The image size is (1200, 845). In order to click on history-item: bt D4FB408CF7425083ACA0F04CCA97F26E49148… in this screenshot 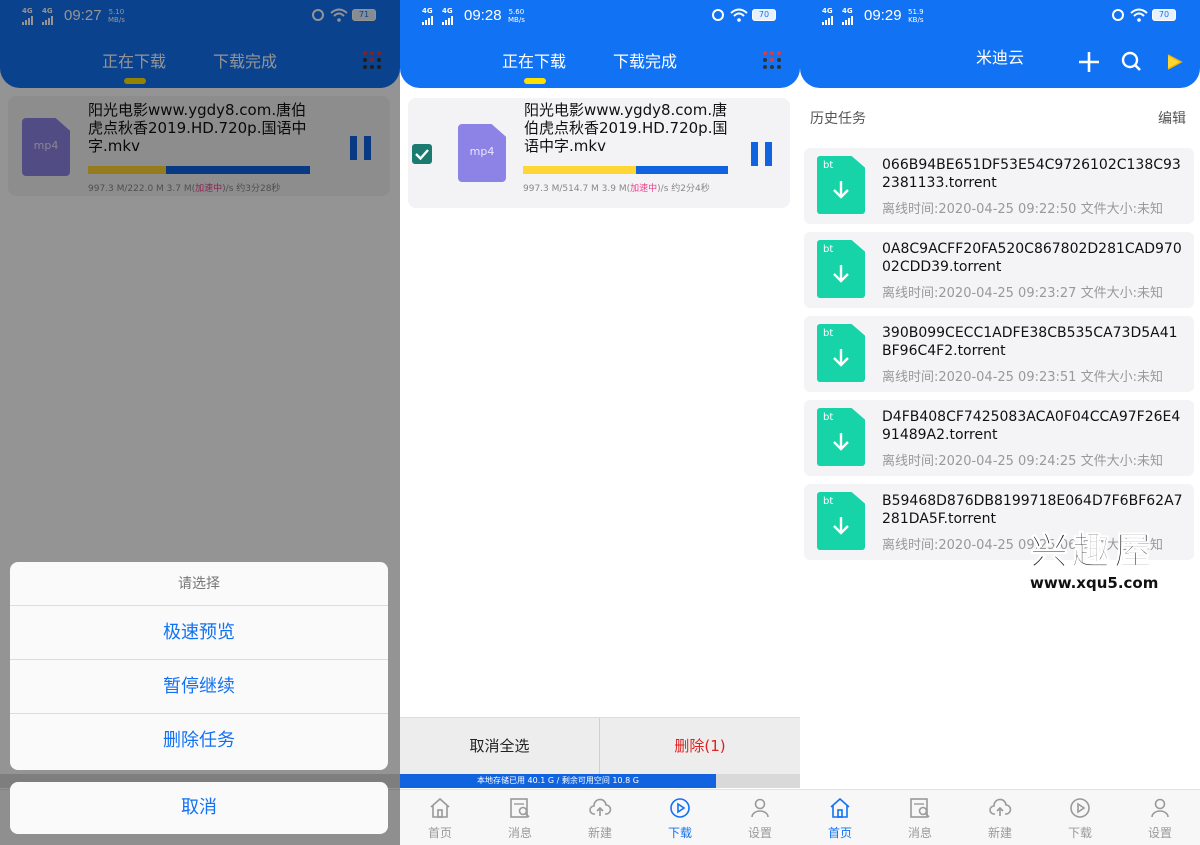, I will do `click(999, 438)`.